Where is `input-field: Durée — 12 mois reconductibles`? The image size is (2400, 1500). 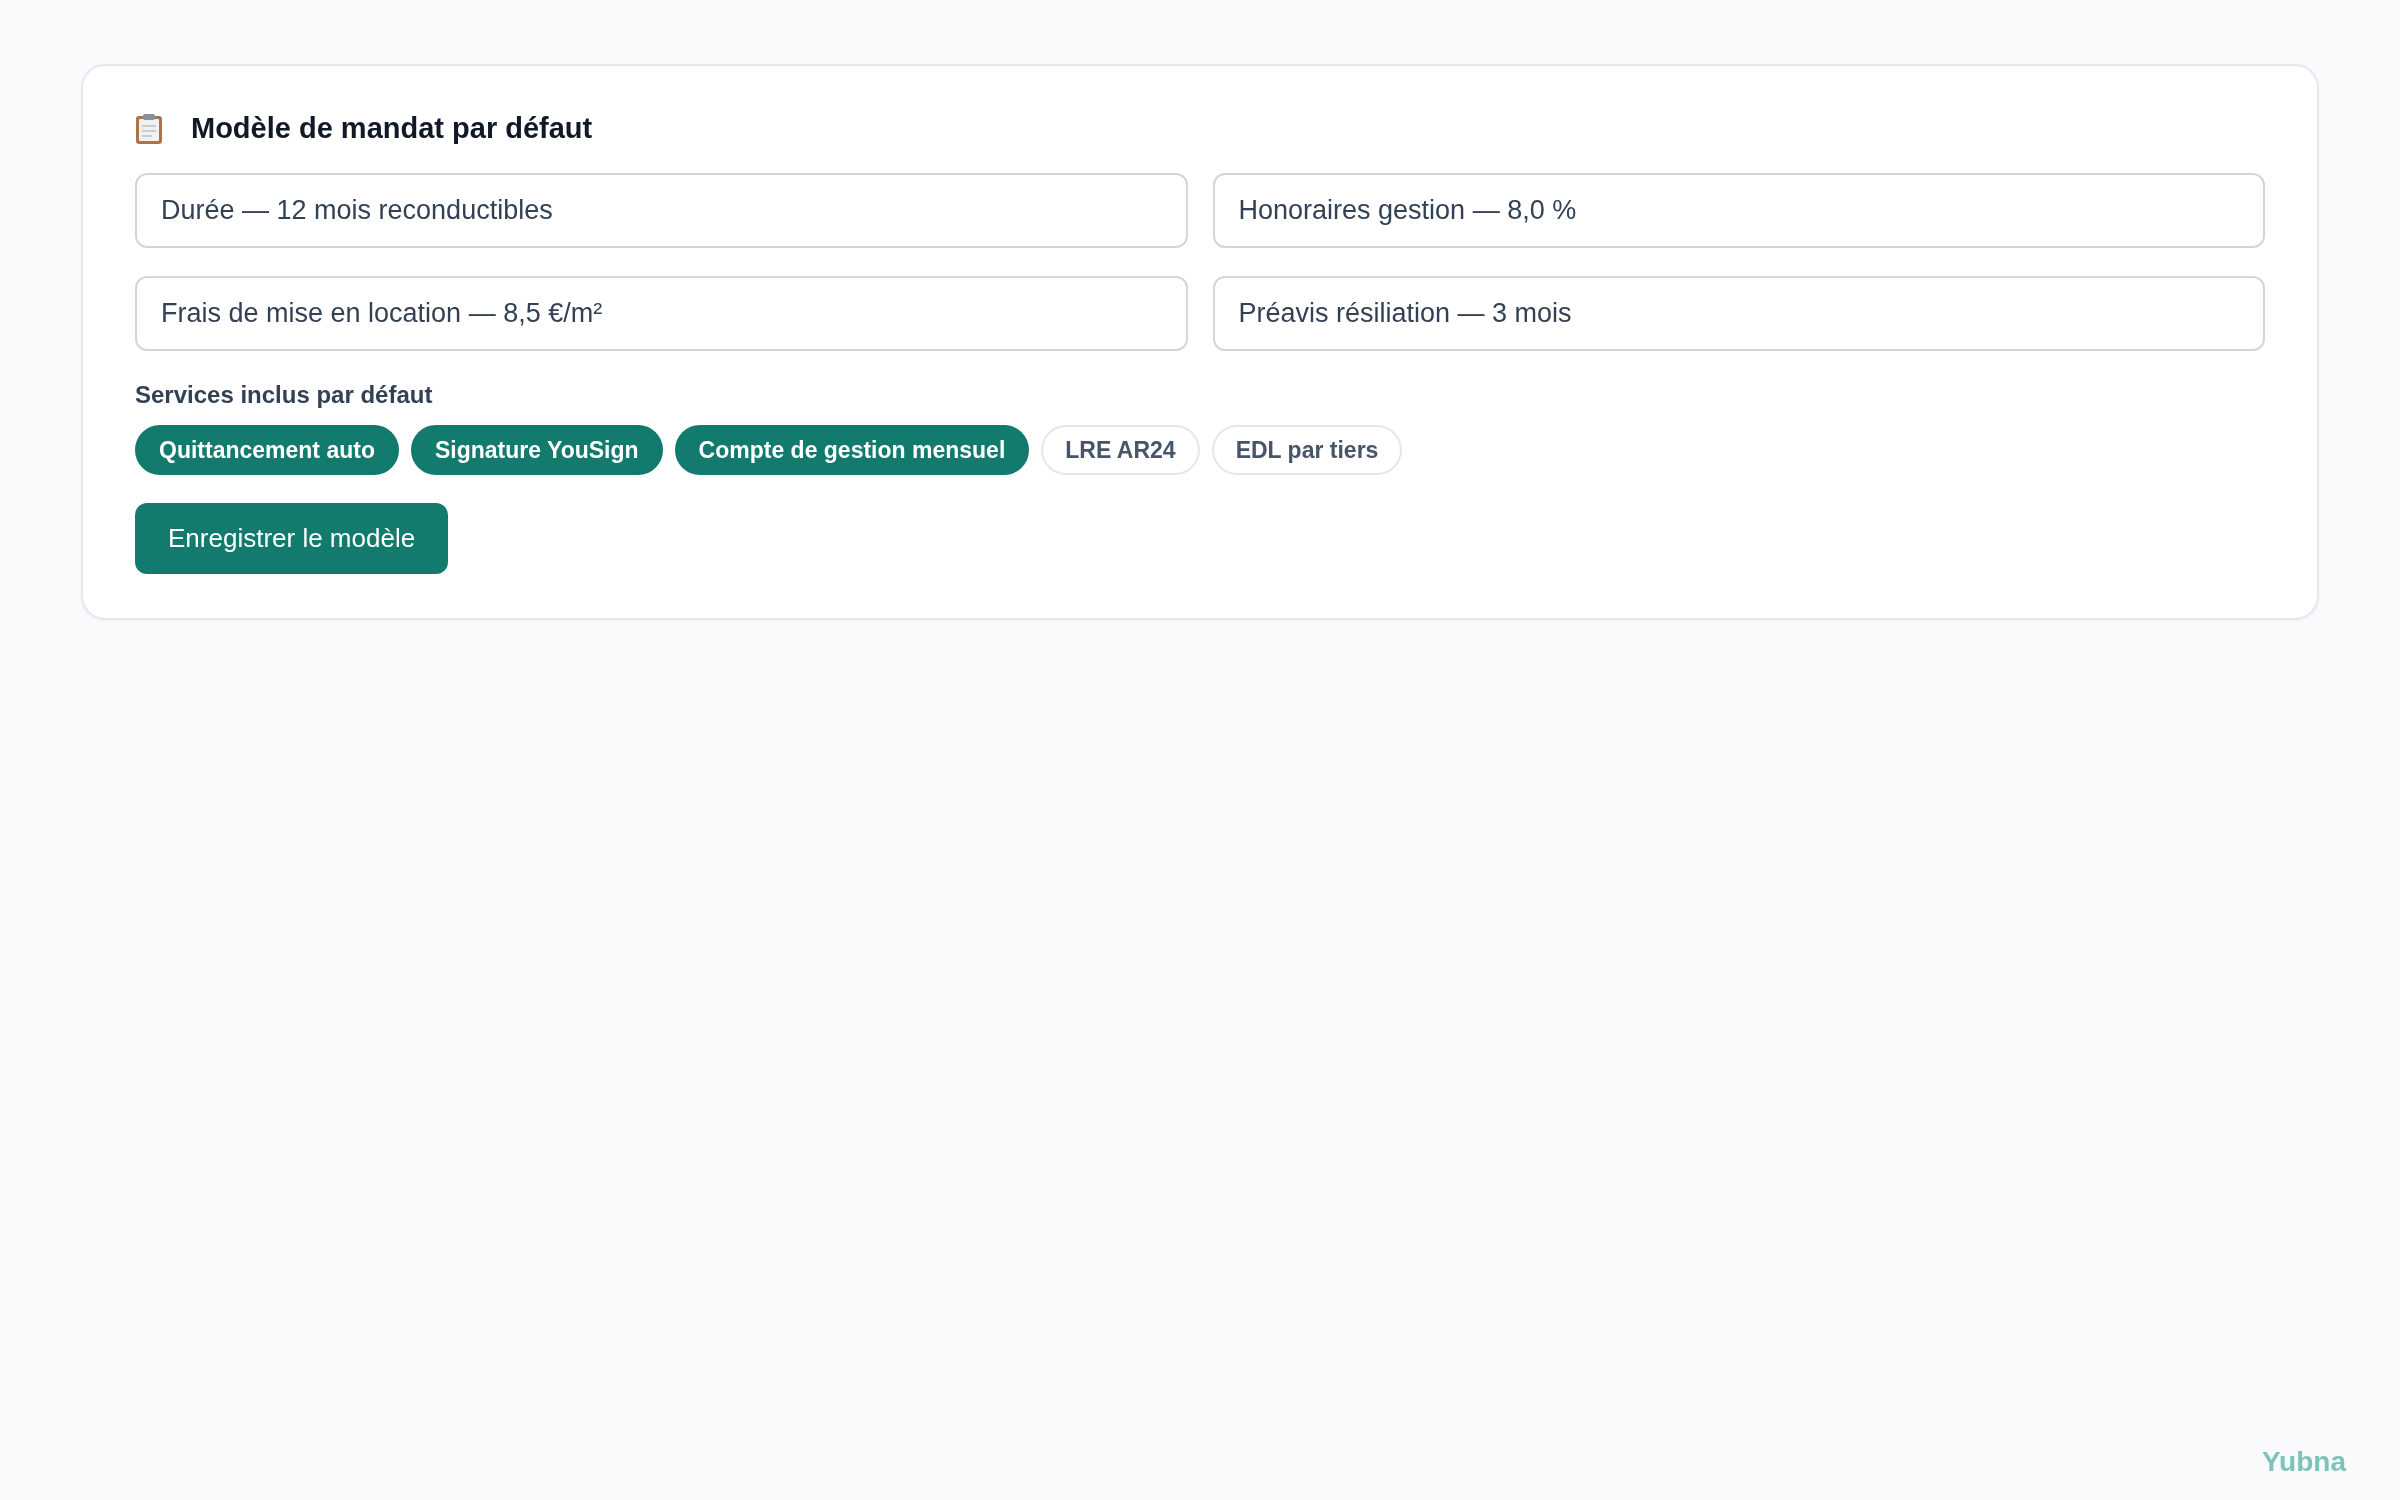 input-field: Durée — 12 mois reconductibles is located at coordinates (661, 210).